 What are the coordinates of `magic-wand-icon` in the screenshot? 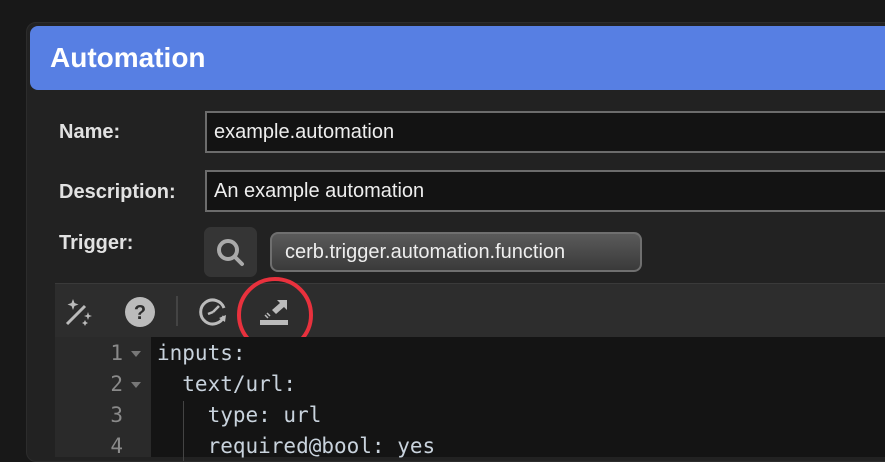 It's located at (78, 312).